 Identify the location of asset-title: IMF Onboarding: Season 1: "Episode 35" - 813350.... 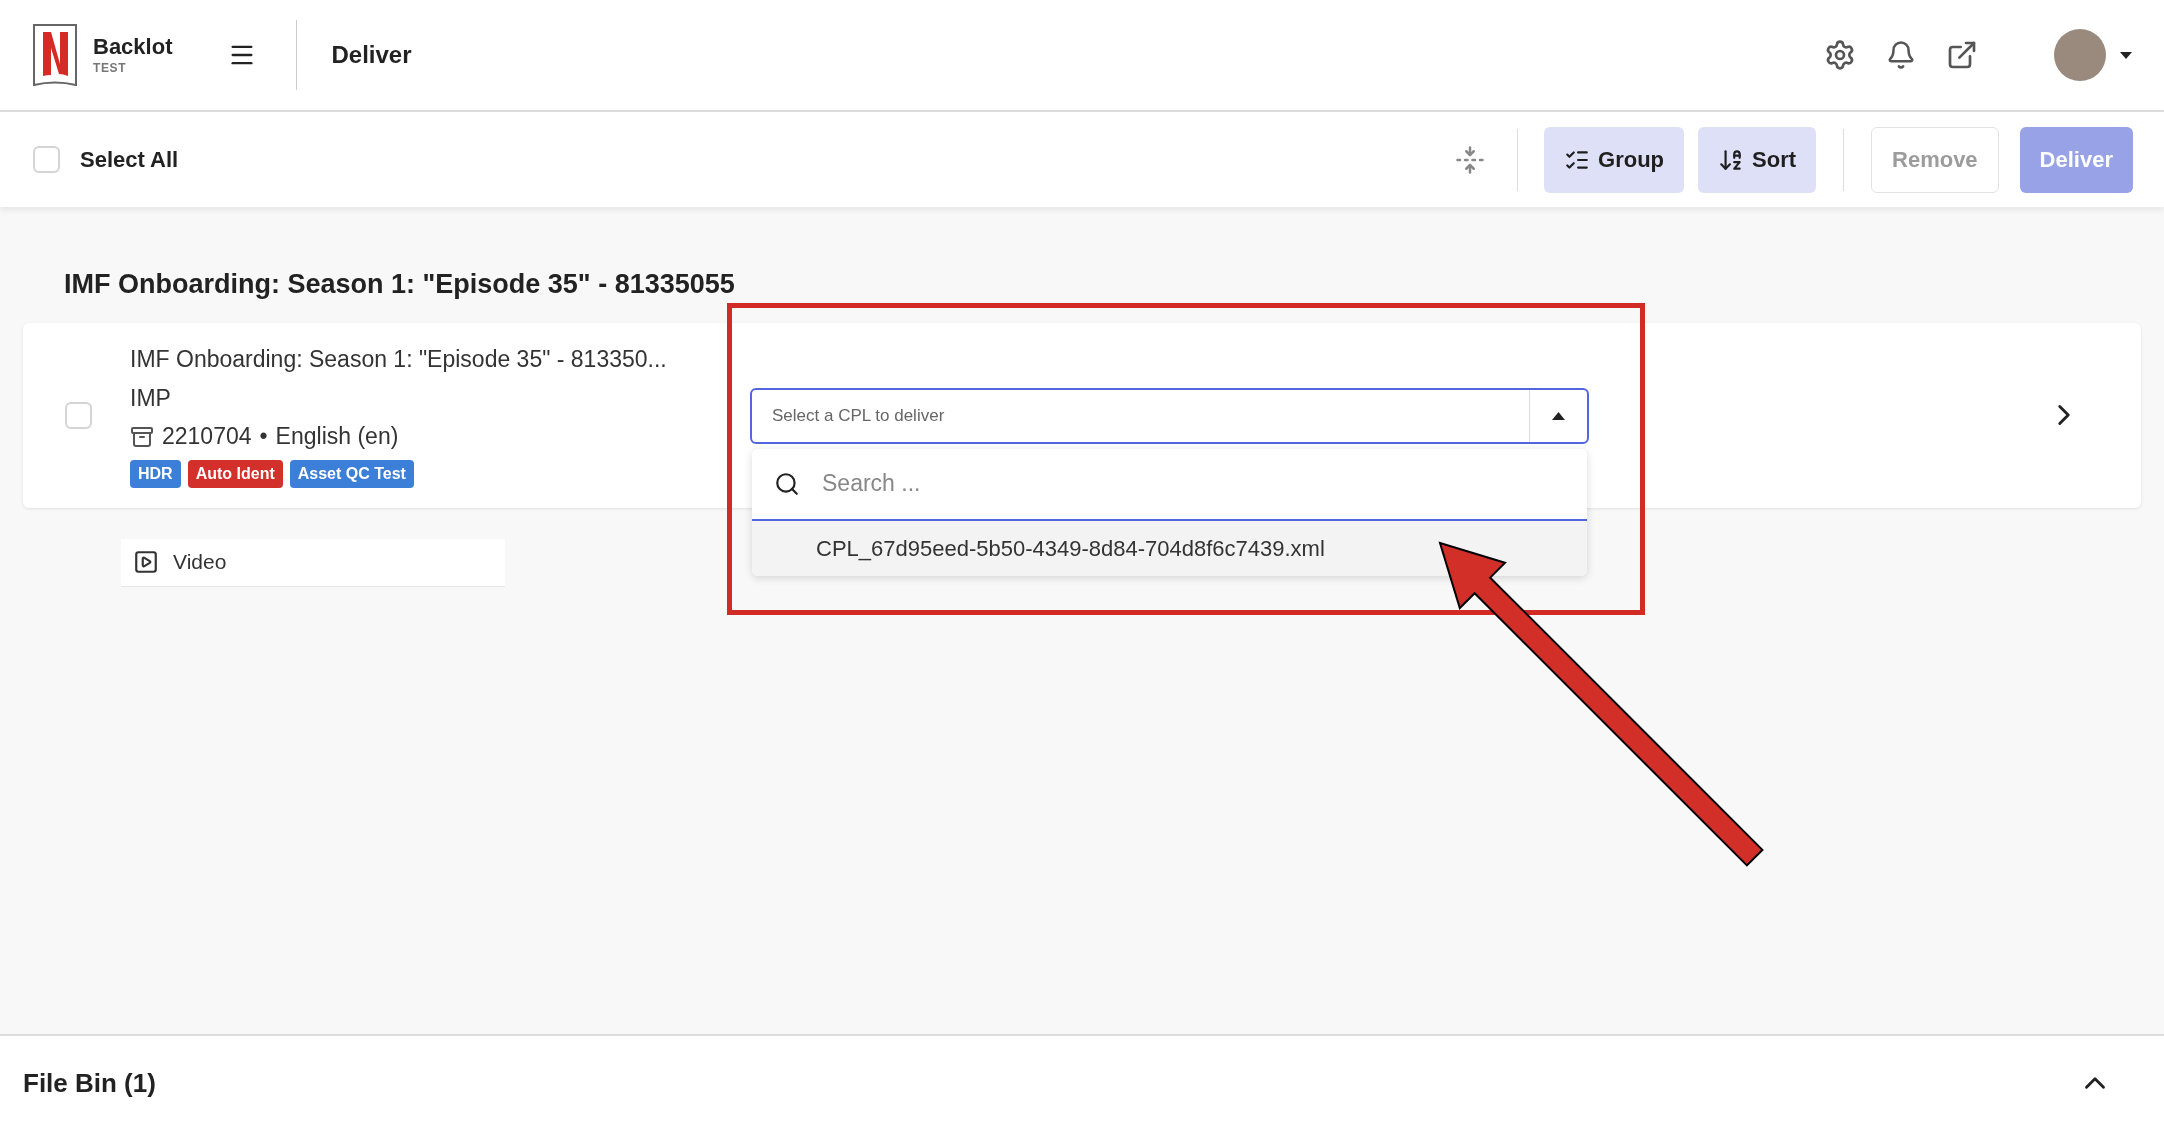
(399, 360).